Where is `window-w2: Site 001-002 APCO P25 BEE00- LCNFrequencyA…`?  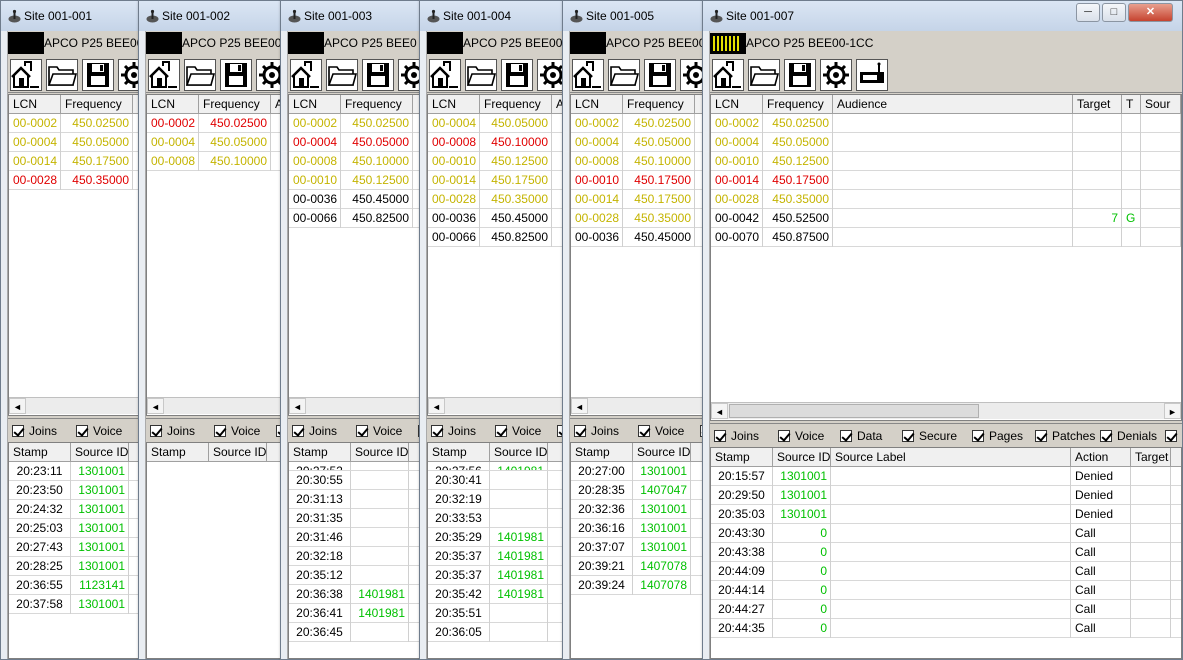 window-w2: Site 001-002 APCO P25 BEE00- LCNFrequencyA… is located at coordinates (210, 330).